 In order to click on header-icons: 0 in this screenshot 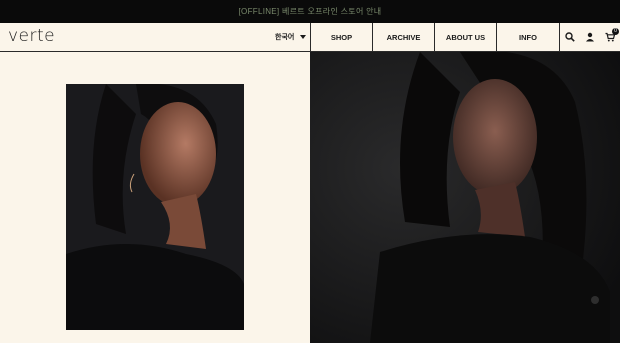, I will do `click(589, 37)`.